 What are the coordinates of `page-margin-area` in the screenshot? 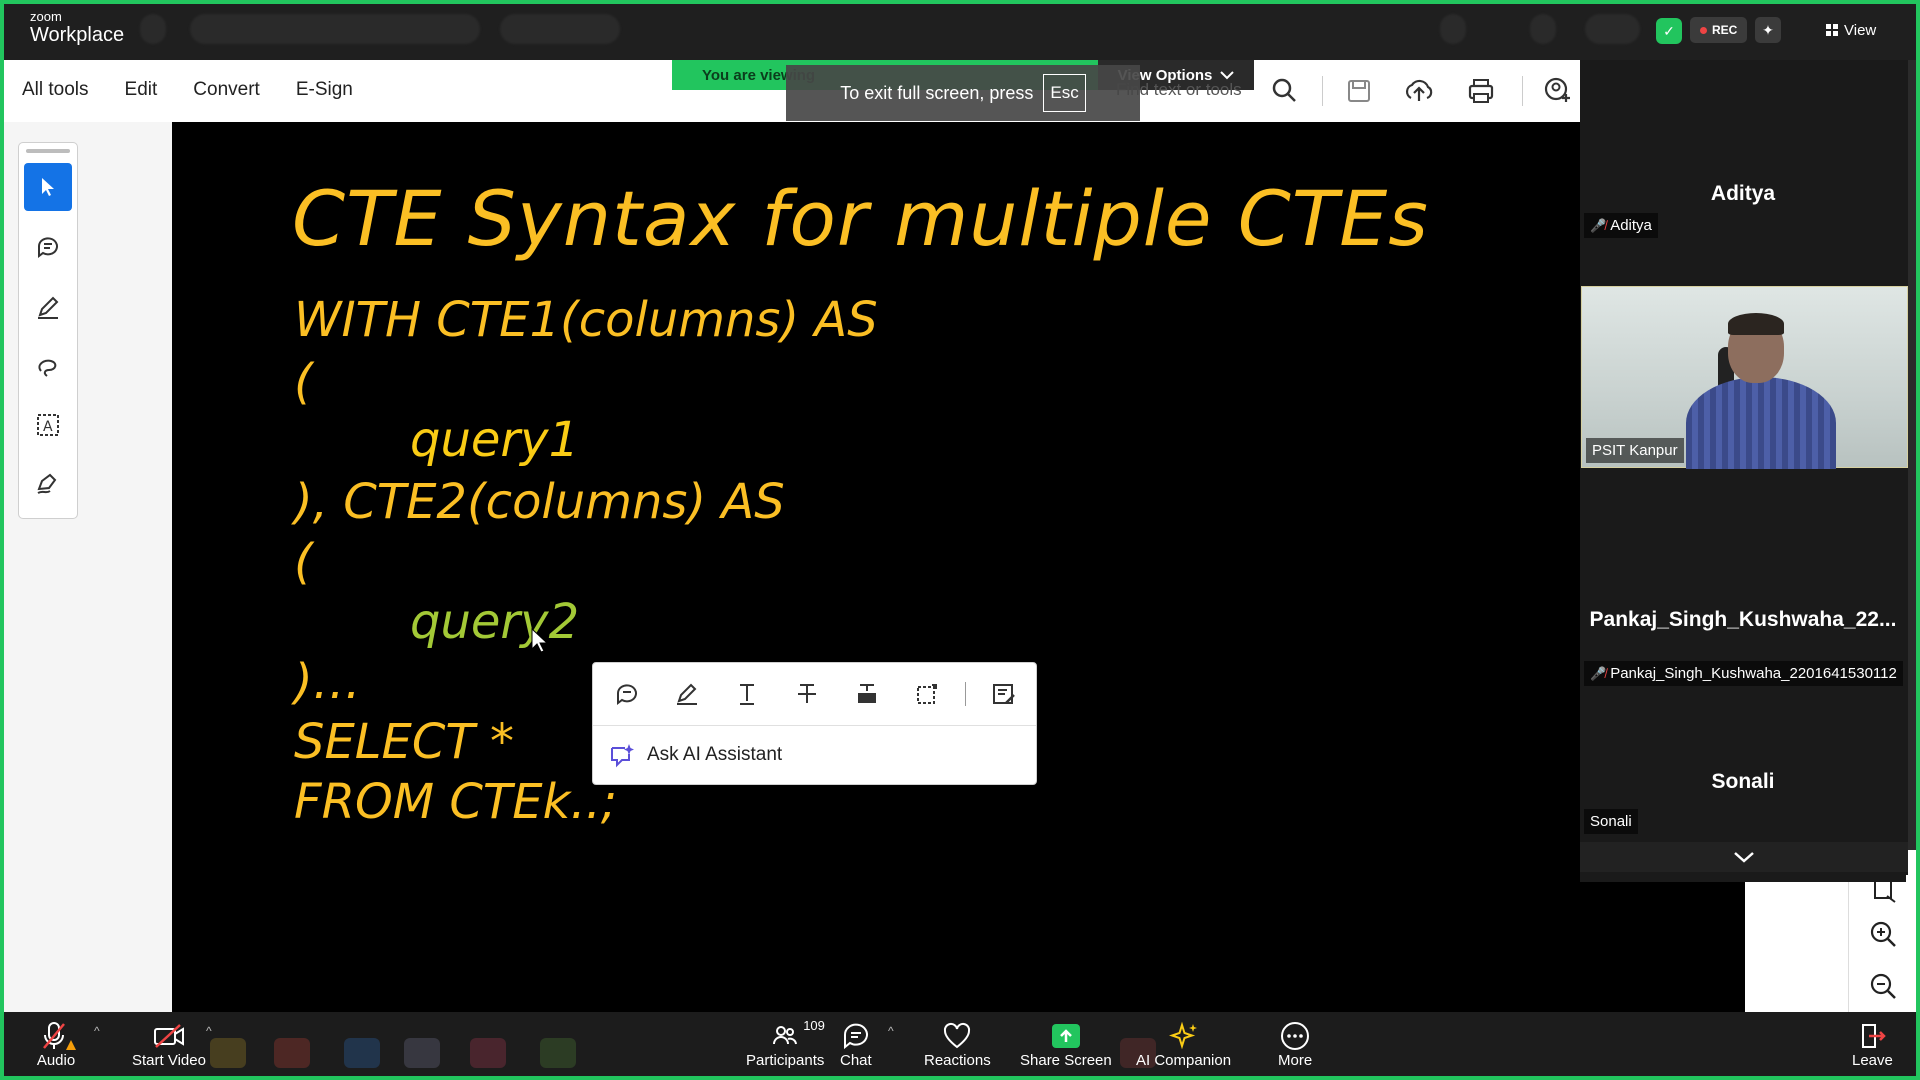 It's located at (1796, 941).